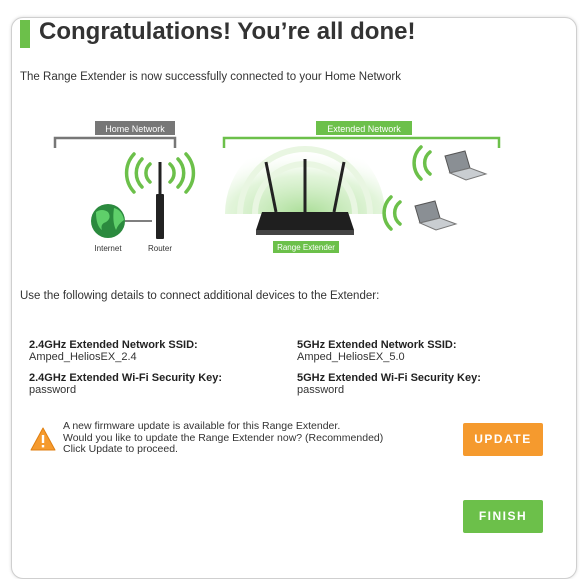 The image size is (581, 579). What do you see at coordinates (389, 378) in the screenshot?
I see `key-5-label: 5GHz Extended Wi-Fi Security Key:` at bounding box center [389, 378].